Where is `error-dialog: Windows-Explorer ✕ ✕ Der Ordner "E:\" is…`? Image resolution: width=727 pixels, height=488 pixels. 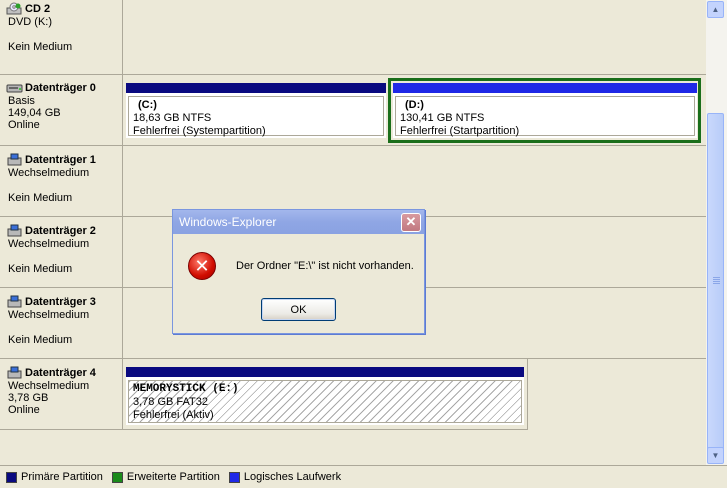
error-dialog: Windows-Explorer ✕ ✕ Der Ordner "E:\" is… is located at coordinates (298, 271).